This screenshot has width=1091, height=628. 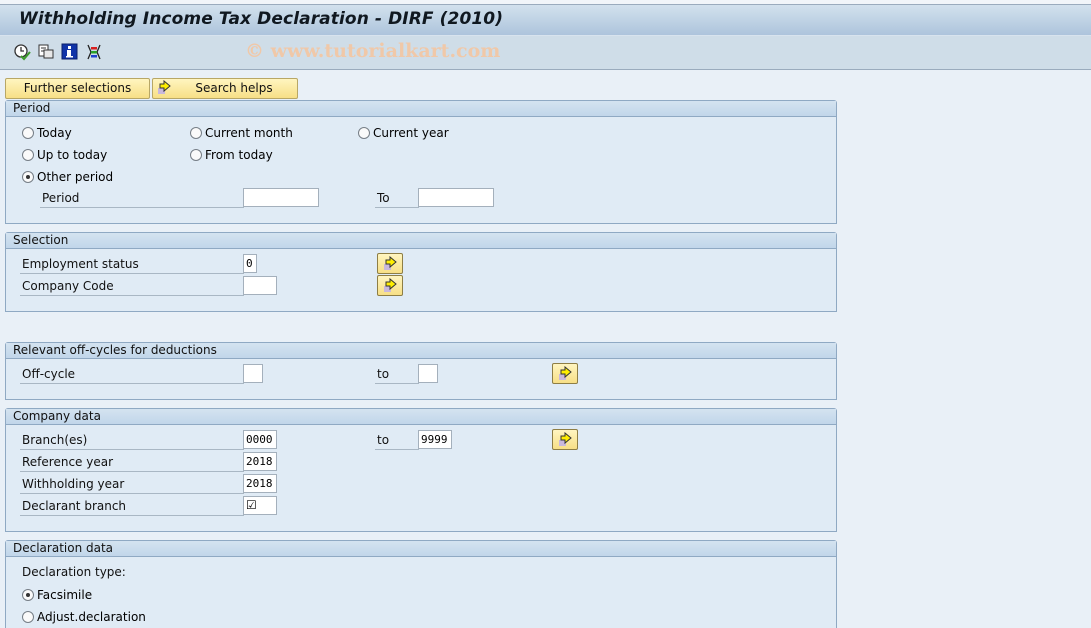 What do you see at coordinates (421, 417) in the screenshot?
I see `company-data-group-title: Company data` at bounding box center [421, 417].